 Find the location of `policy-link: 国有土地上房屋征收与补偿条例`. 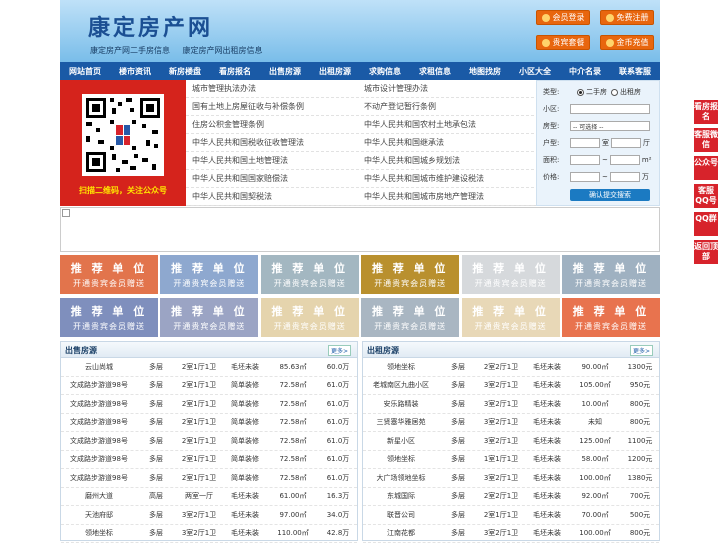

policy-link: 国有土地上房屋征收与补偿条例 is located at coordinates (272, 106).